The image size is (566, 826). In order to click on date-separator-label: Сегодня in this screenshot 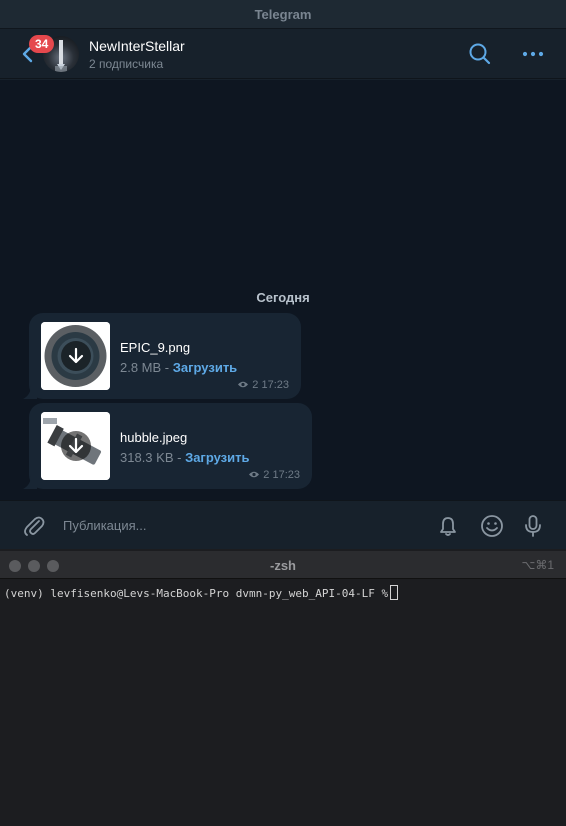, I will do `click(283, 297)`.